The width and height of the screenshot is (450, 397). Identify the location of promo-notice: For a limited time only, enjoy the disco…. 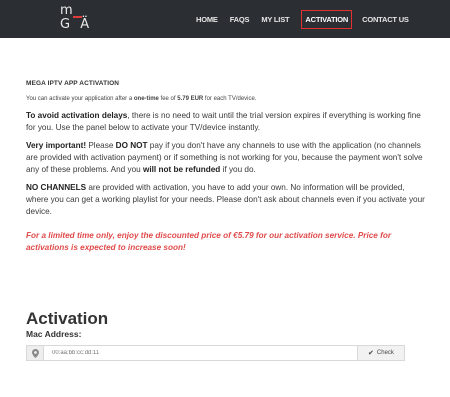
(209, 241).